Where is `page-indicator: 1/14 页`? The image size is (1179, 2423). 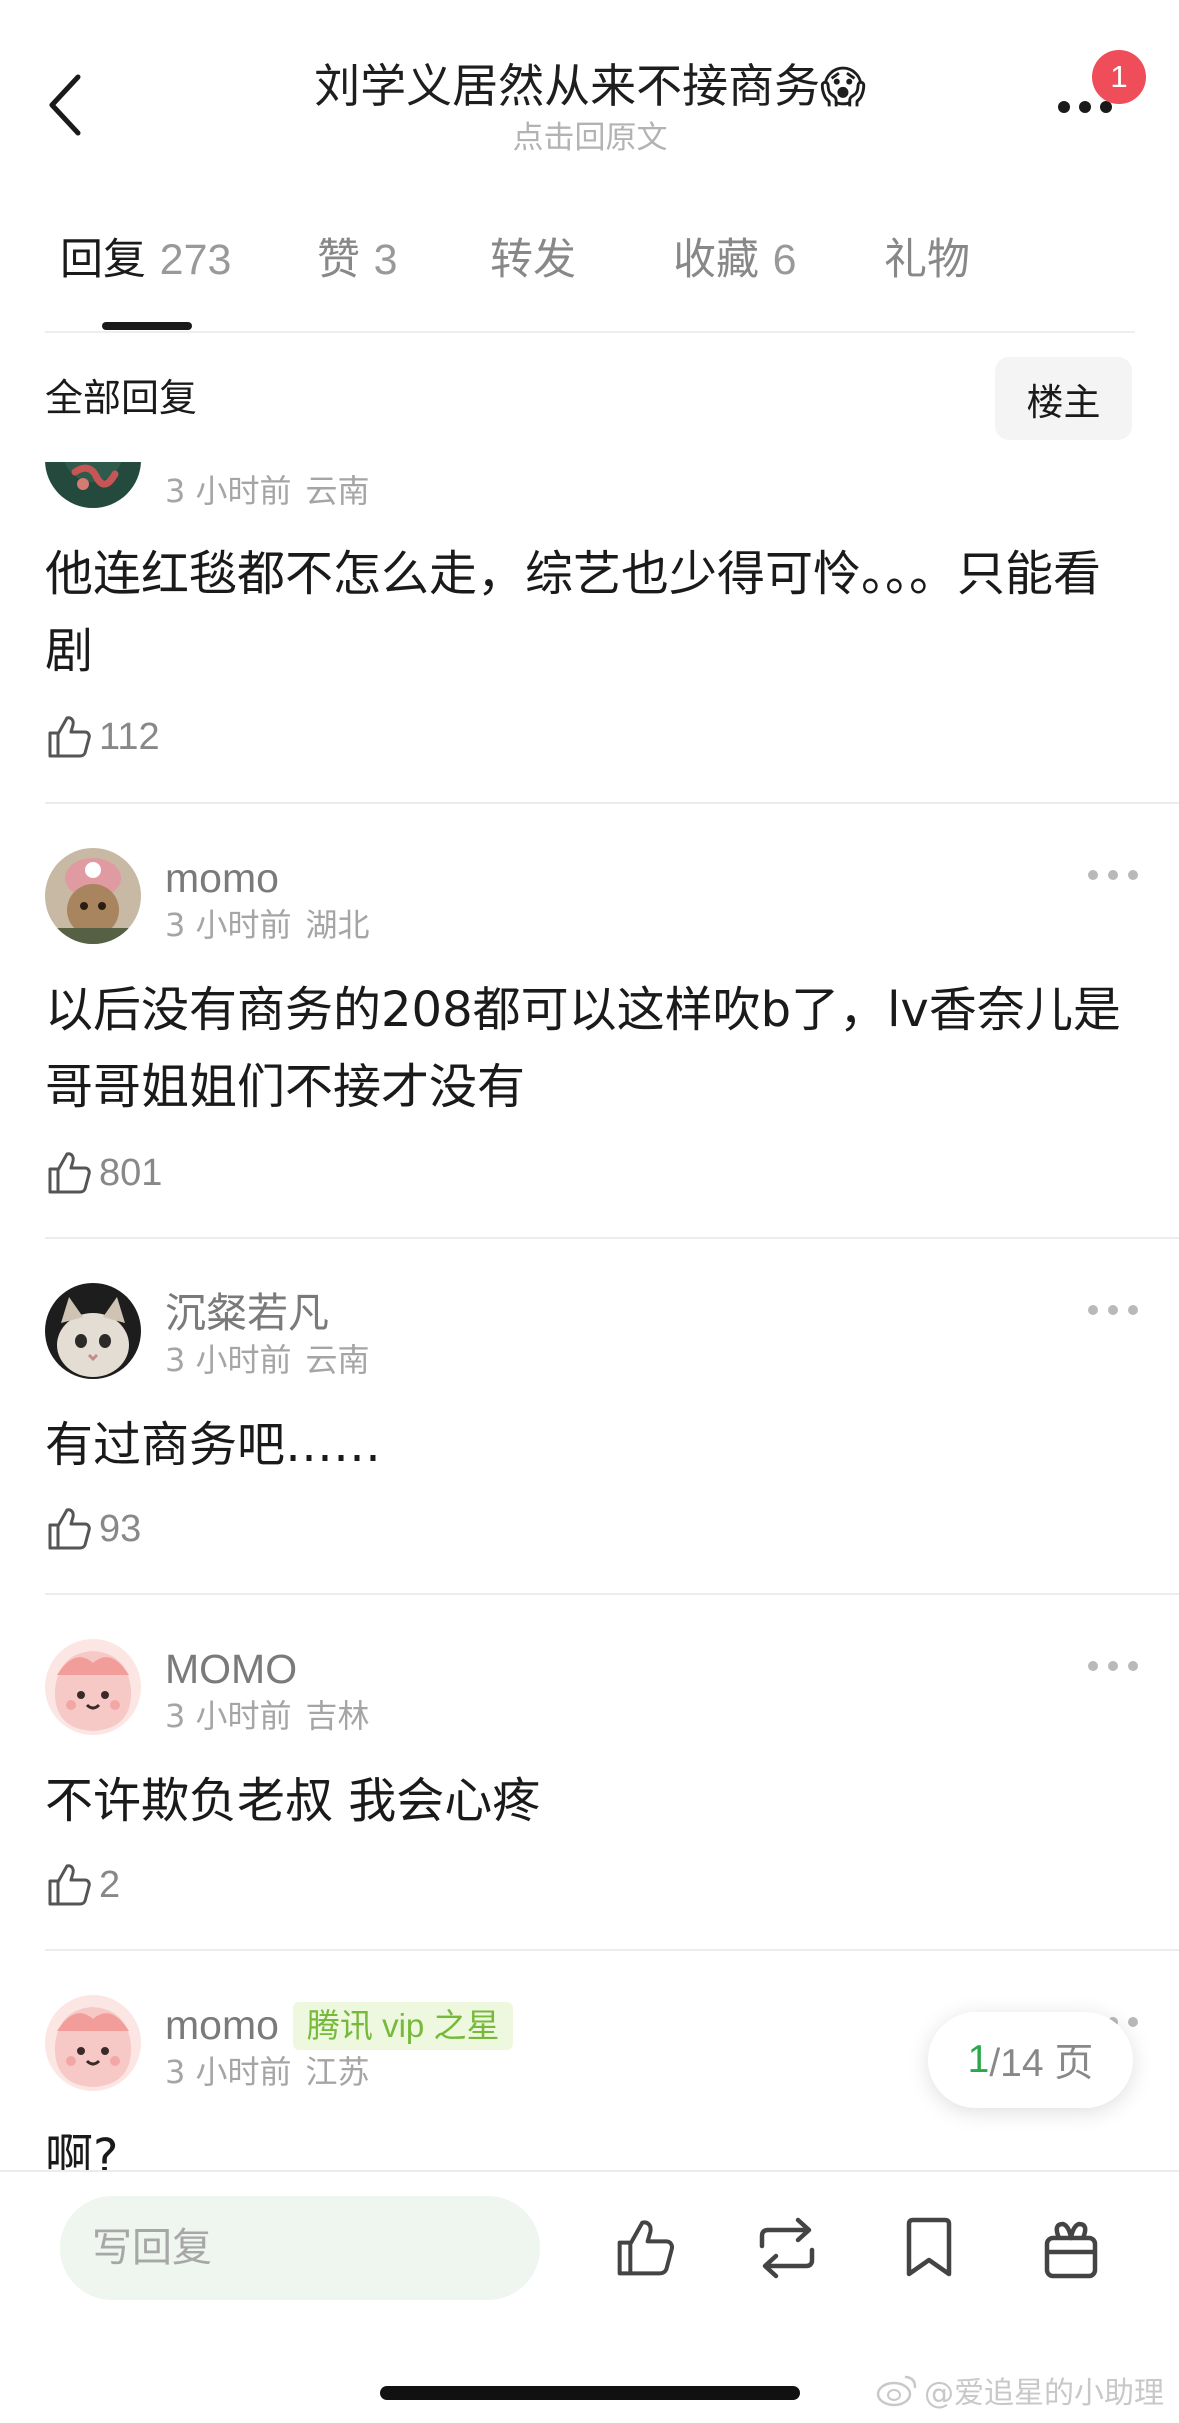 page-indicator: 1/14 页 is located at coordinates (1030, 2060).